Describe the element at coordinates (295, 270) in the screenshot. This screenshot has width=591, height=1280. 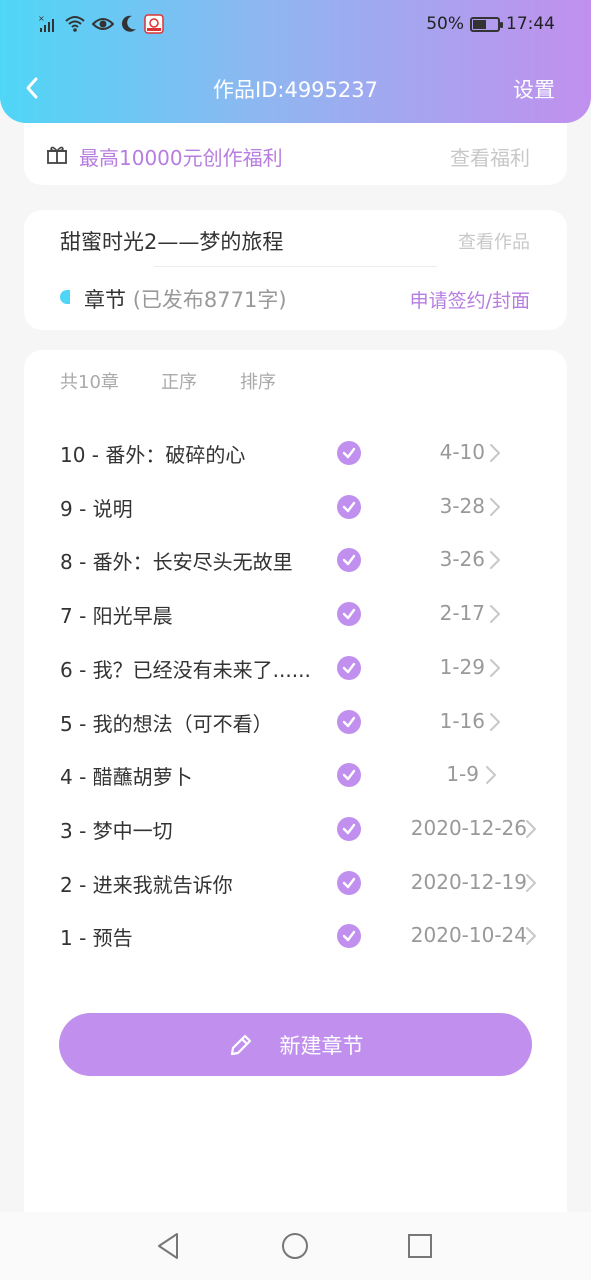
I see `work-card: 甜蜜时光2——梦的旅程 查看作品 章节 (已发布8771字) 申请签约/封面` at that location.